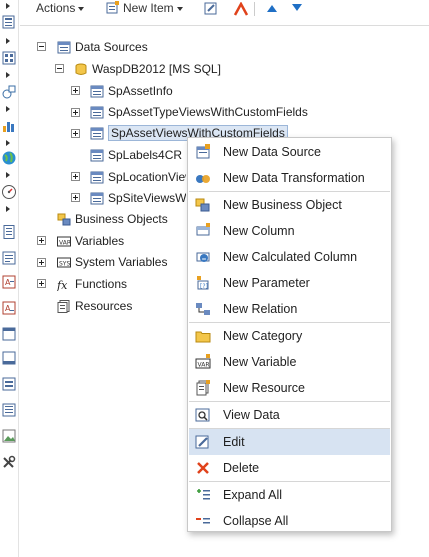  I want to click on tree-node-data-sources: Data Sources, so click(102, 47).